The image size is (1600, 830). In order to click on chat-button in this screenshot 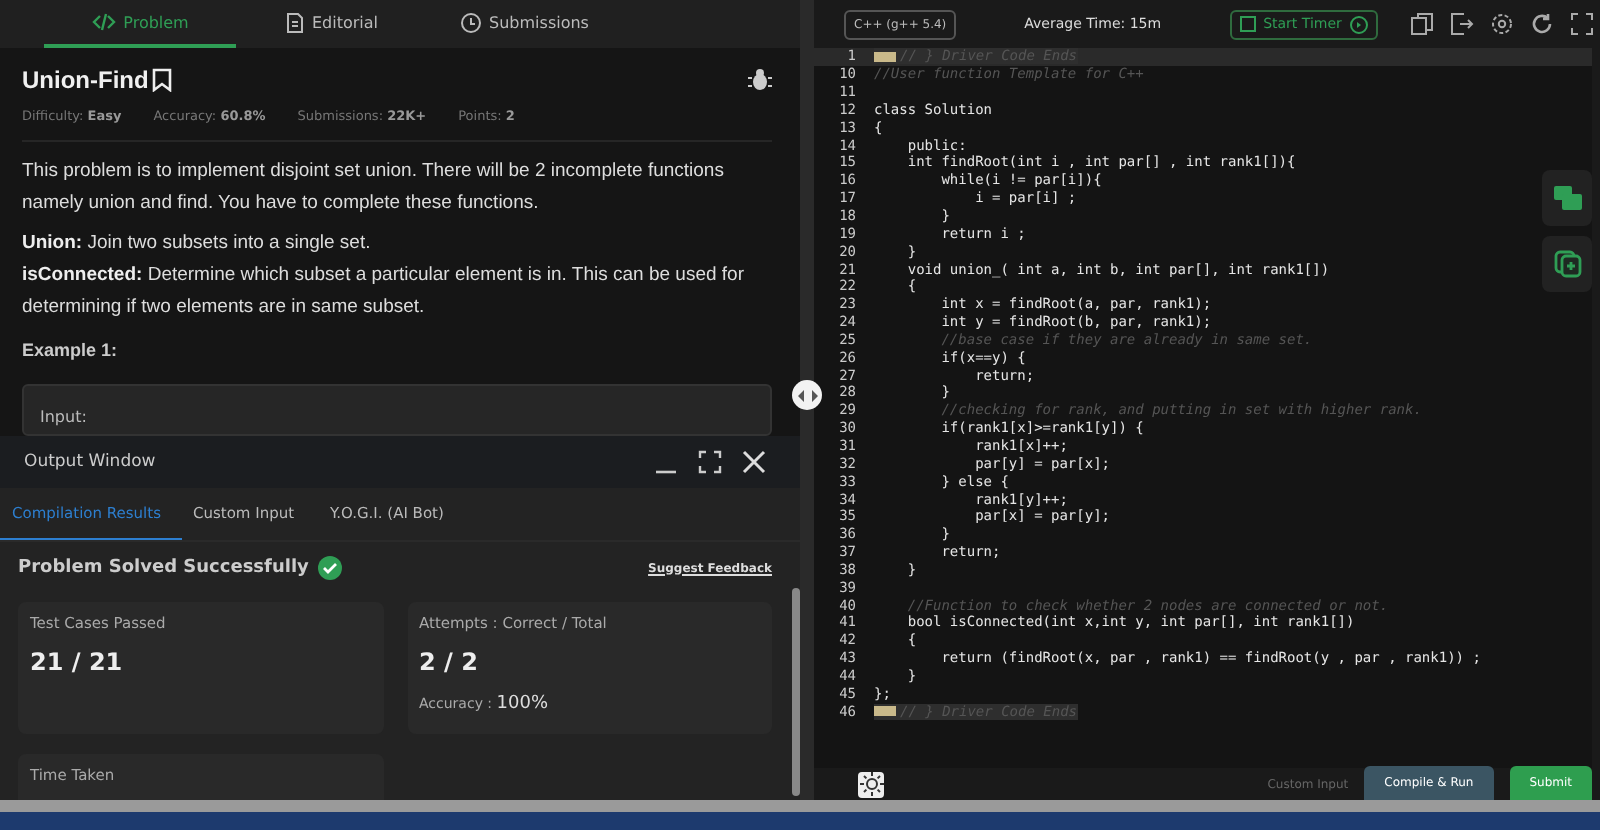, I will do `click(1567, 198)`.